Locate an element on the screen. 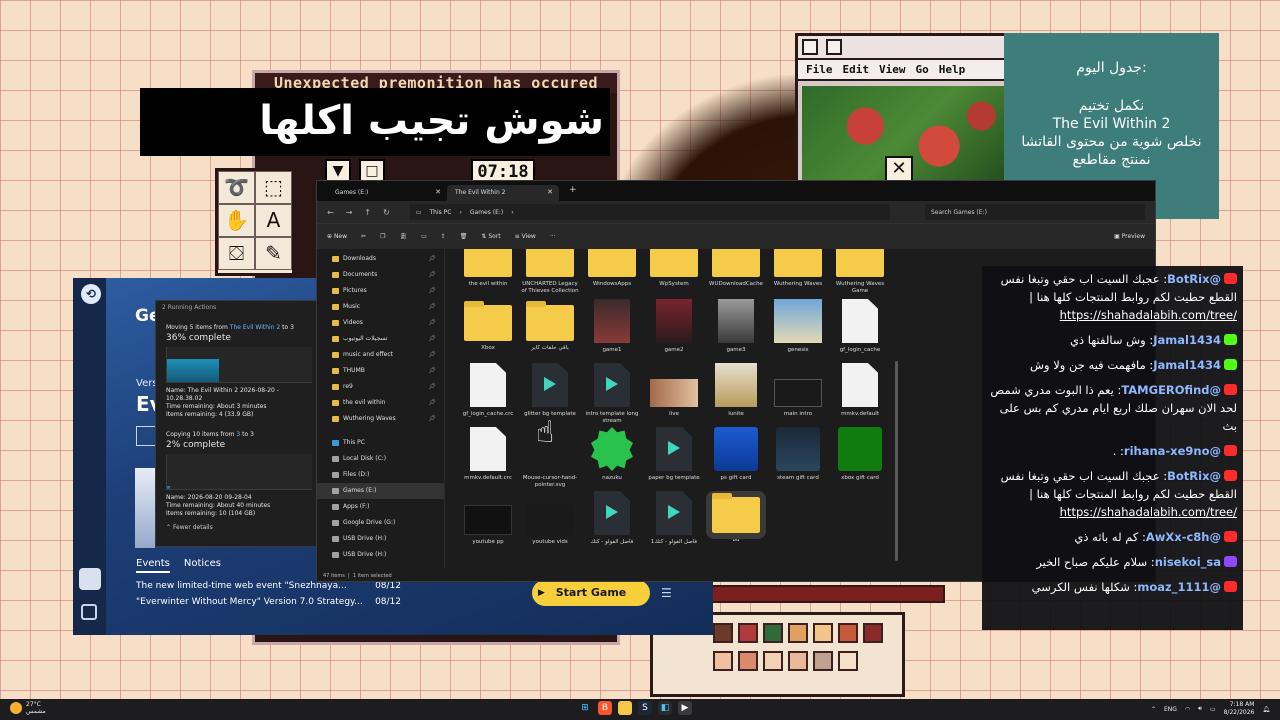  nav-item: Local Disk (C:) is located at coordinates (380, 459).